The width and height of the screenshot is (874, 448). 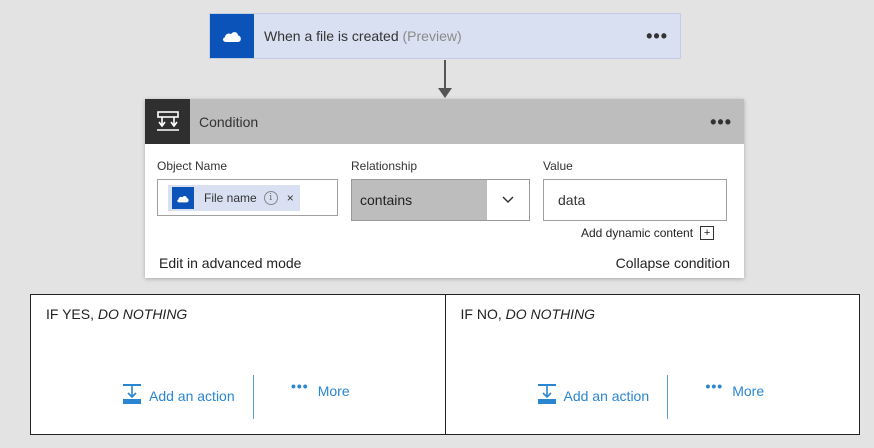 What do you see at coordinates (384, 166) in the screenshot?
I see `relationship-label: Relationship` at bounding box center [384, 166].